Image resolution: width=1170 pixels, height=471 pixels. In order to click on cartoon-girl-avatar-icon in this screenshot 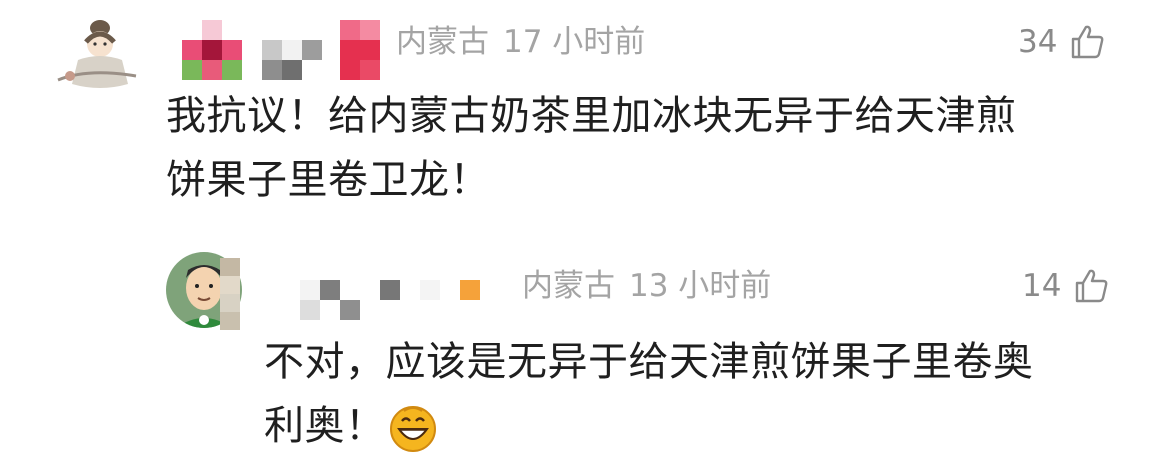, I will do `click(96, 56)`.